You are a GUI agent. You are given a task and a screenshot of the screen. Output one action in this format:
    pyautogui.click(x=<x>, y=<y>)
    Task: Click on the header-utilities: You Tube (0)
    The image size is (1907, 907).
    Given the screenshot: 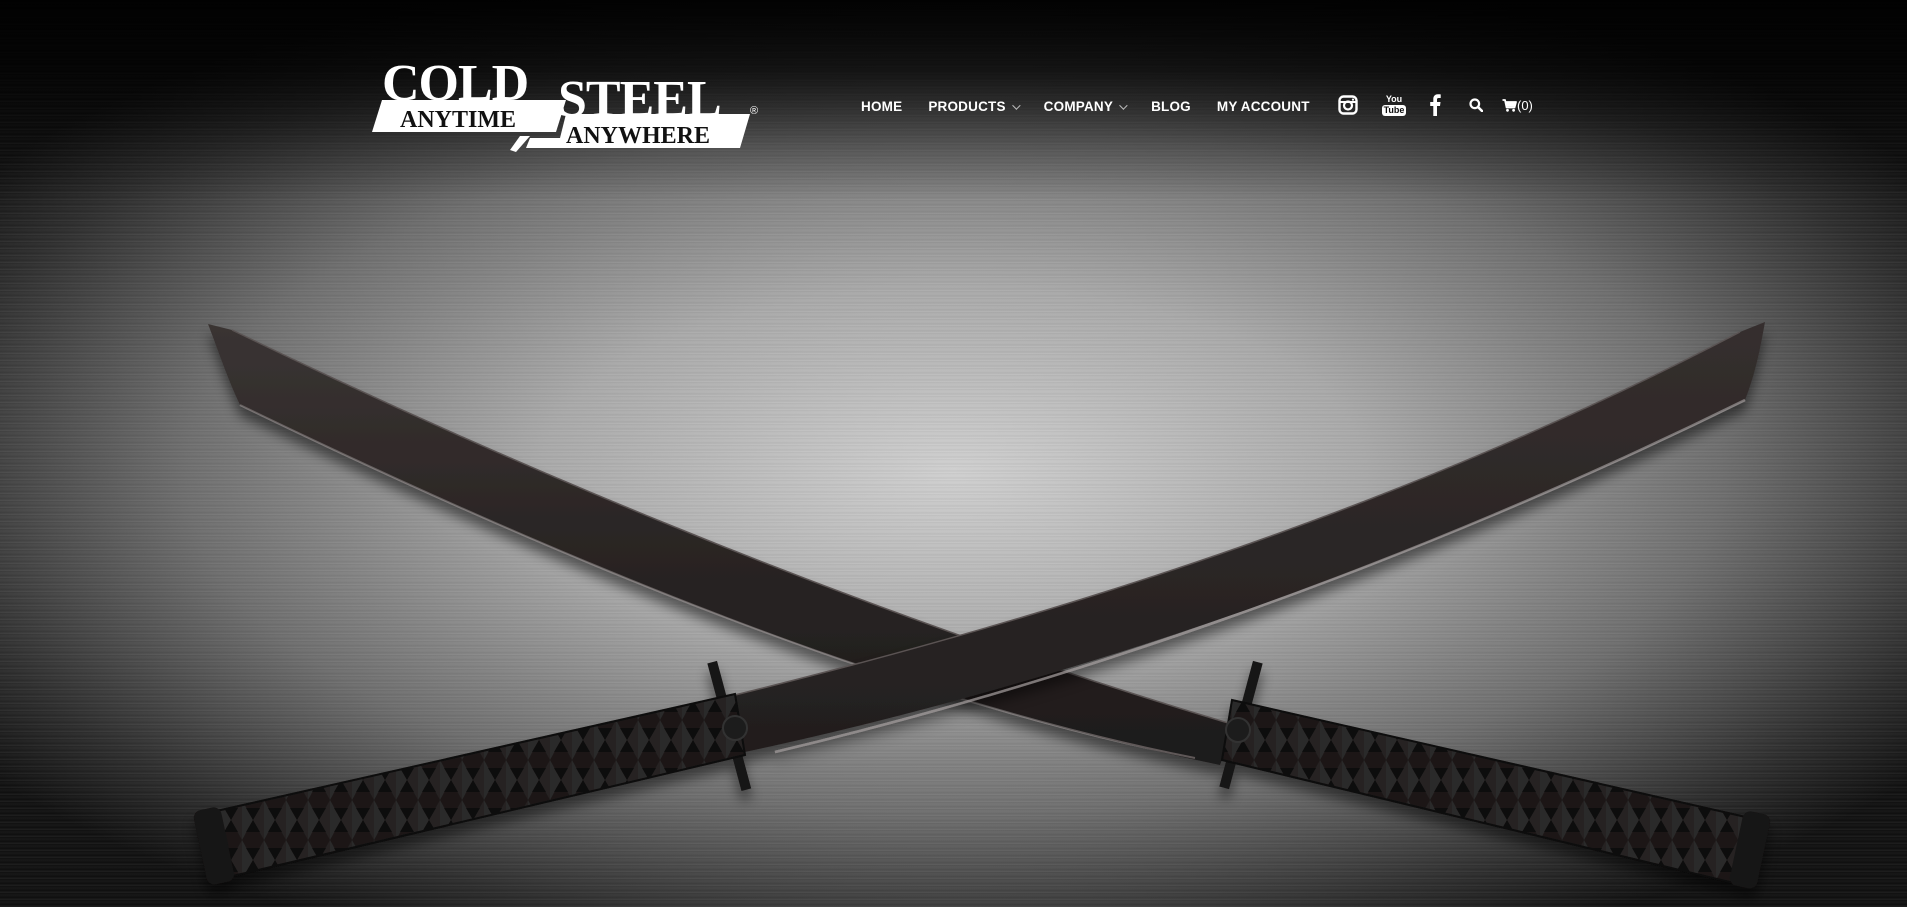 What is the action you would take?
    pyautogui.click(x=1435, y=105)
    